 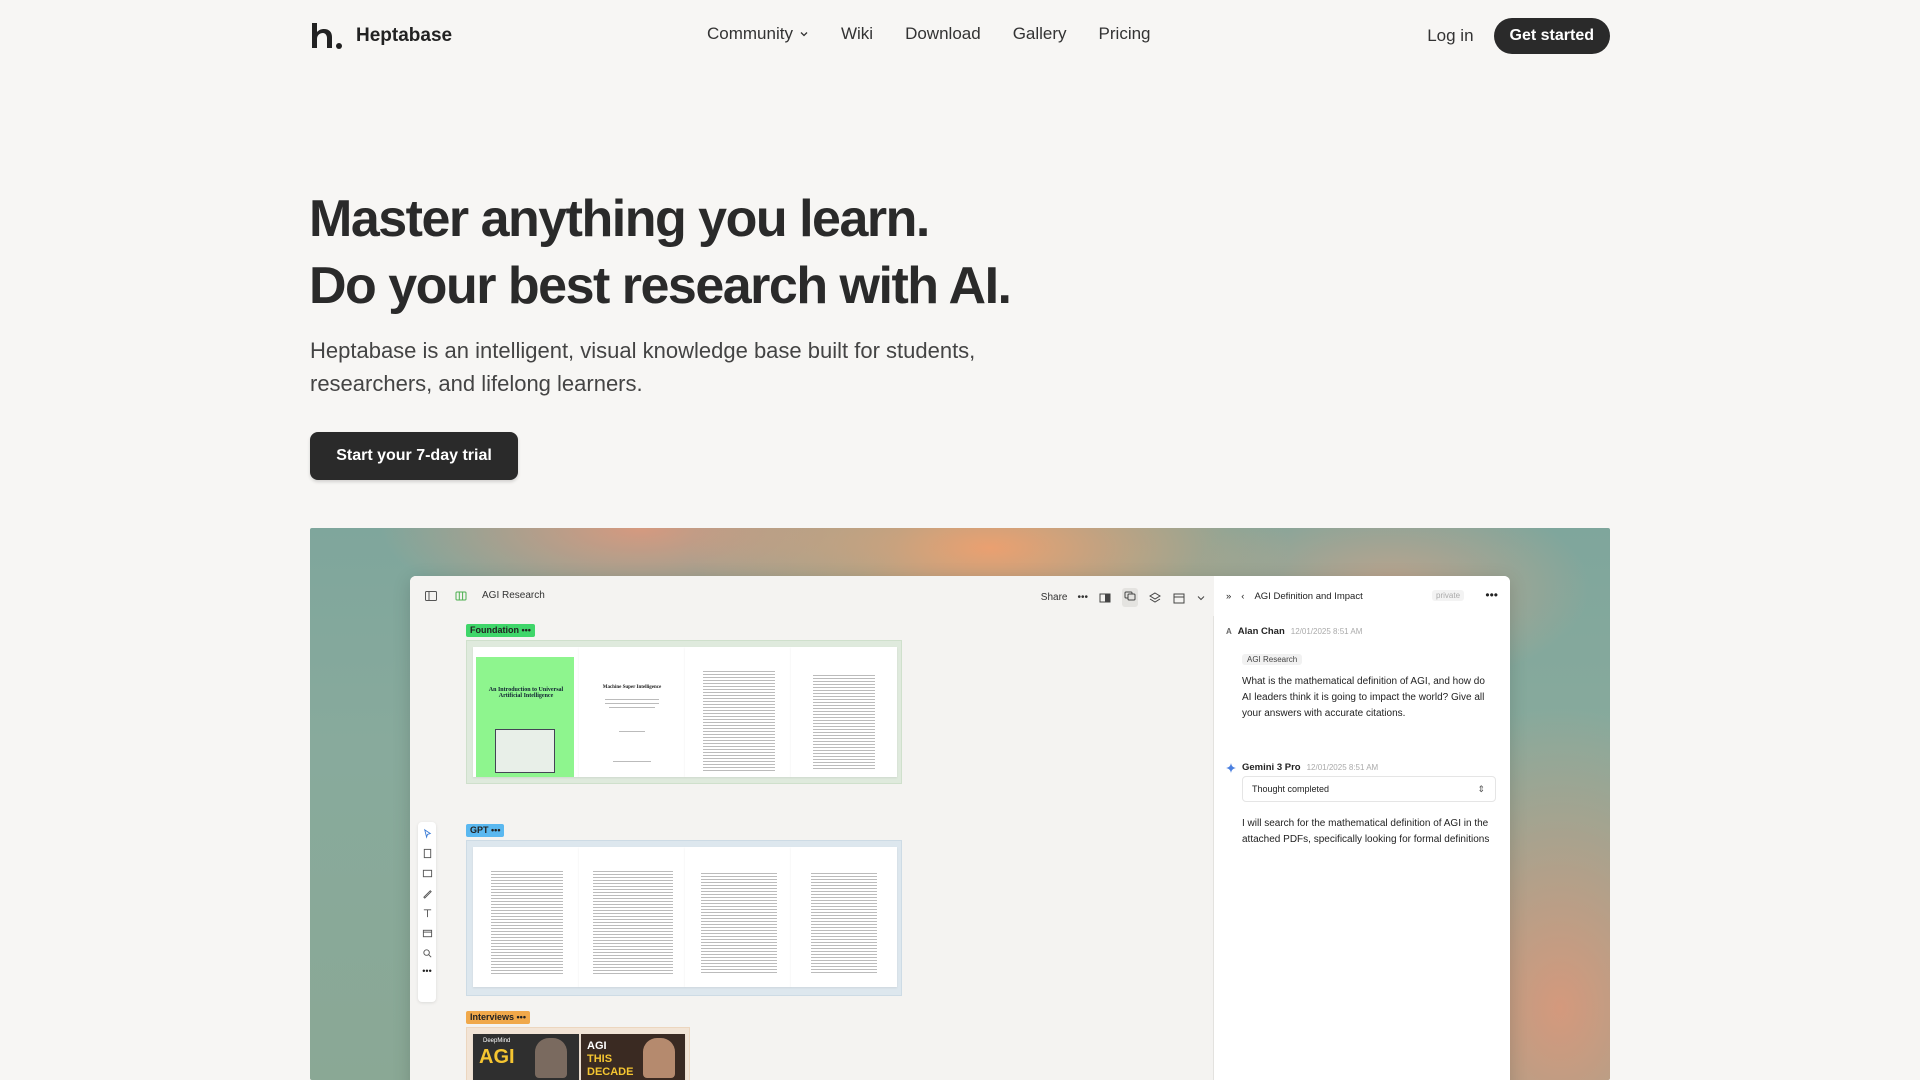 What do you see at coordinates (427, 893) in the screenshot?
I see `pen-tool-icon` at bounding box center [427, 893].